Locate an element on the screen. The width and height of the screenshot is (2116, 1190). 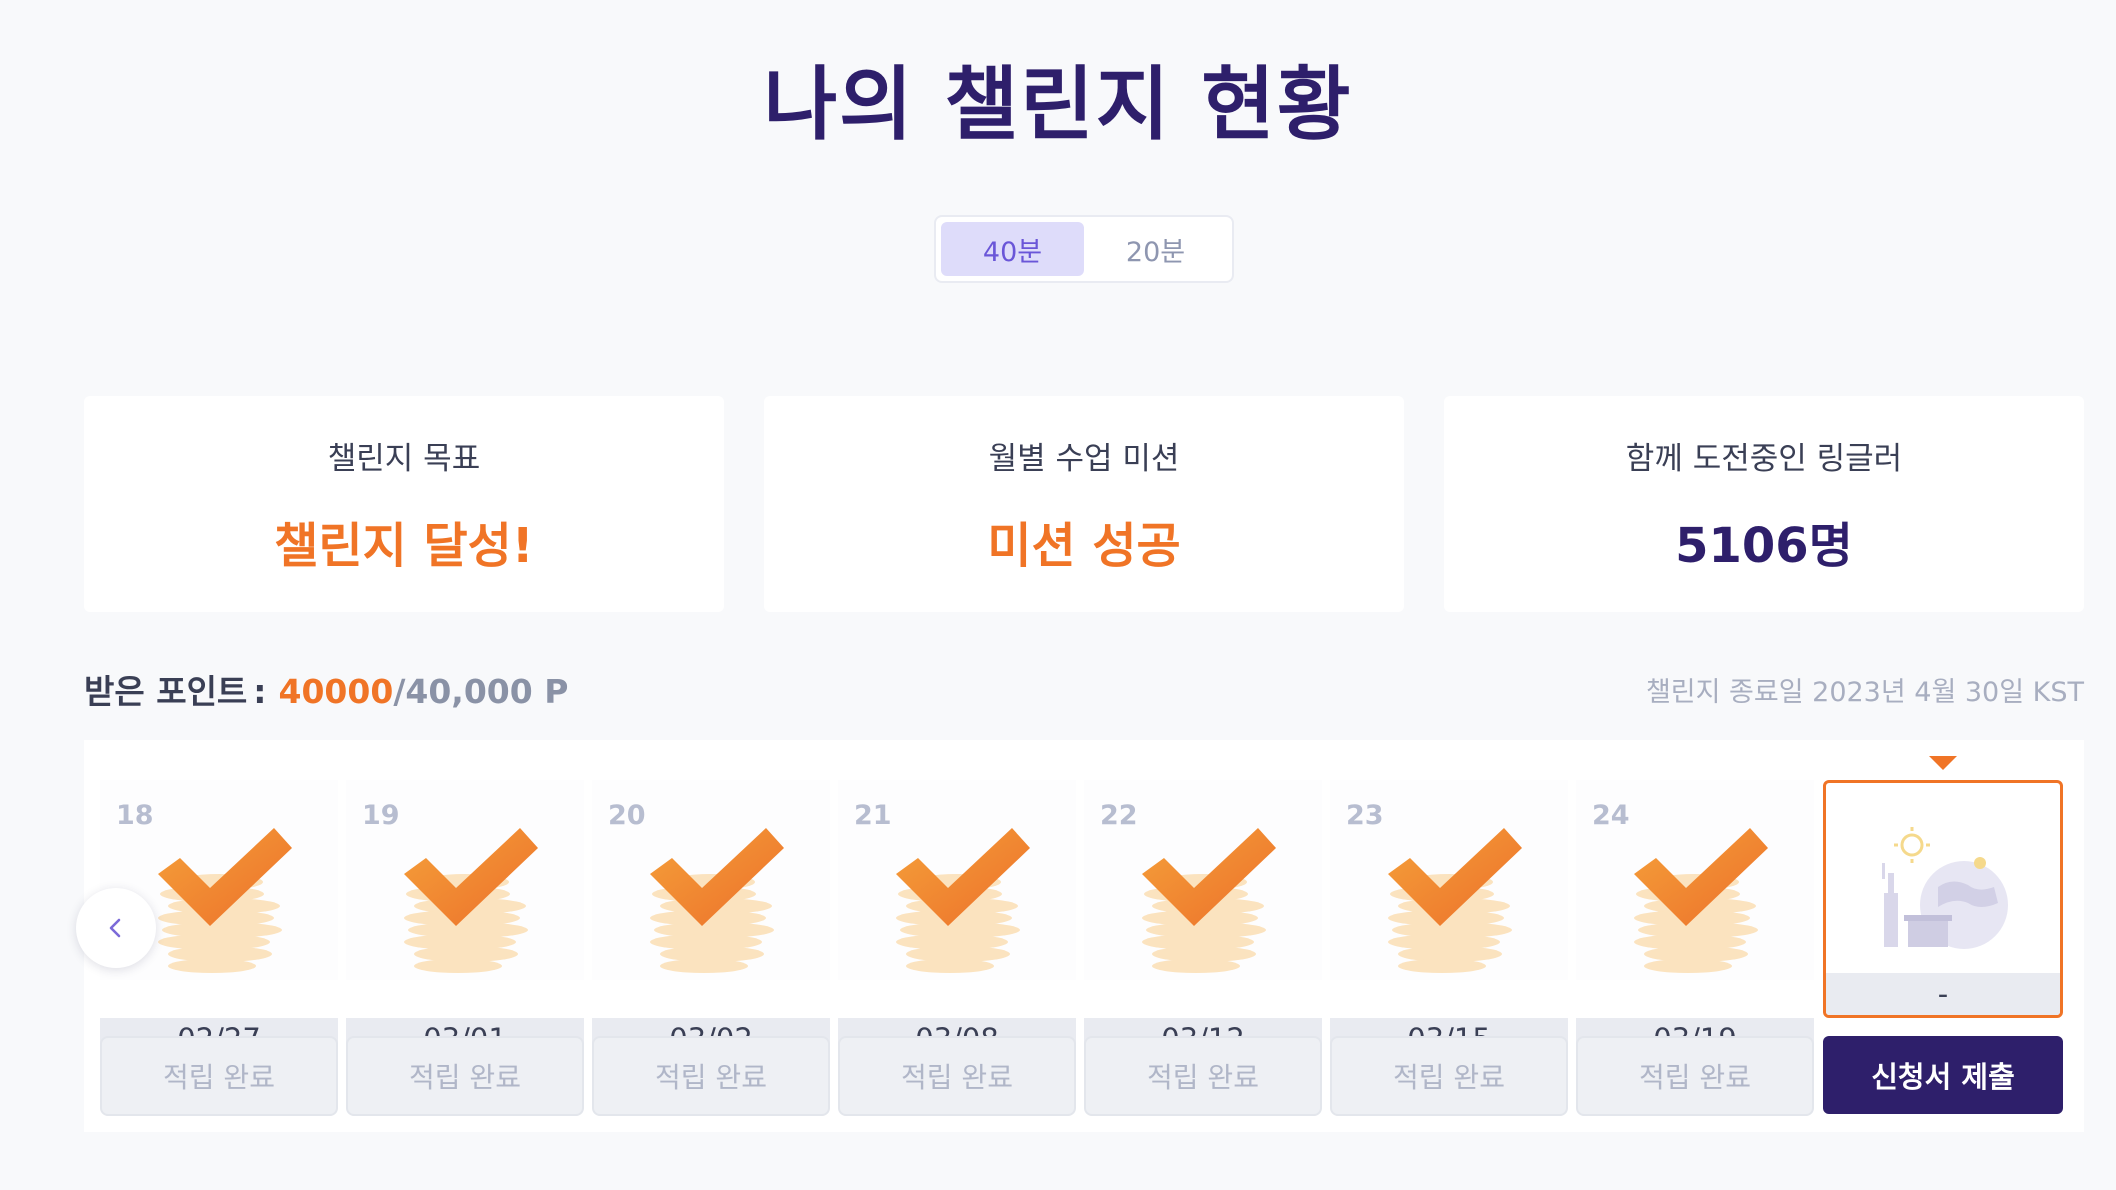
submit-application-button: 신청서 제출 is located at coordinates (1943, 1075).